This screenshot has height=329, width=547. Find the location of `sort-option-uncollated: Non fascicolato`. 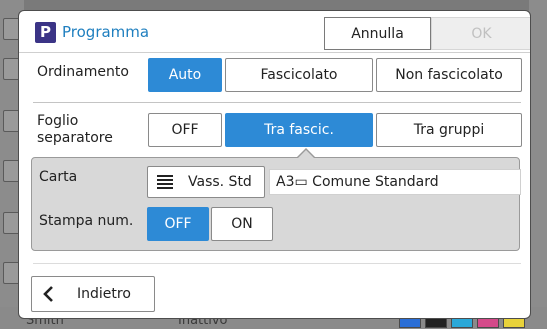

sort-option-uncollated: Non fascicolato is located at coordinates (449, 75).